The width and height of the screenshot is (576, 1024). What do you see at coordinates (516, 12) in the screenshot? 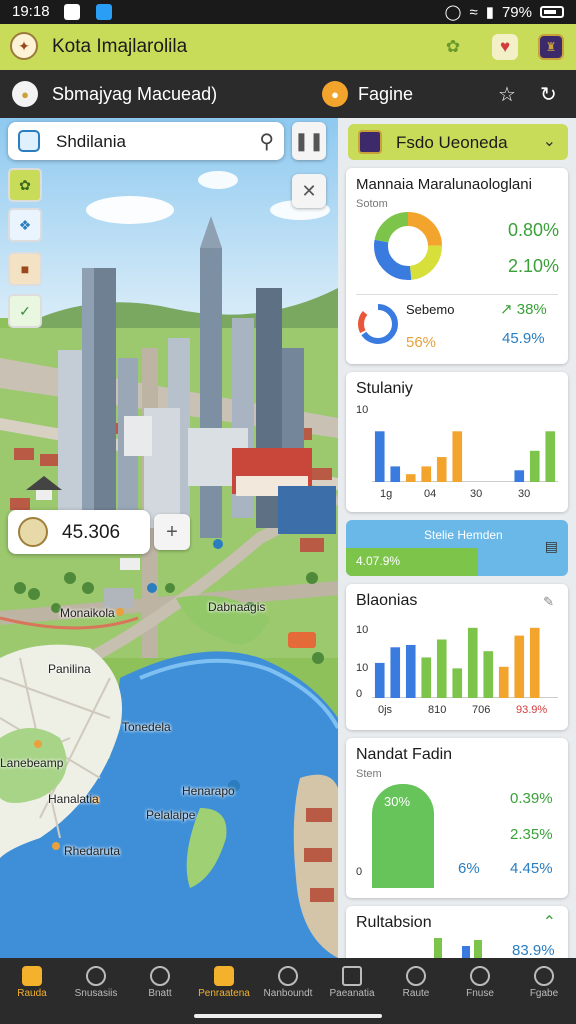
I see `battery-percent: 79%` at bounding box center [516, 12].